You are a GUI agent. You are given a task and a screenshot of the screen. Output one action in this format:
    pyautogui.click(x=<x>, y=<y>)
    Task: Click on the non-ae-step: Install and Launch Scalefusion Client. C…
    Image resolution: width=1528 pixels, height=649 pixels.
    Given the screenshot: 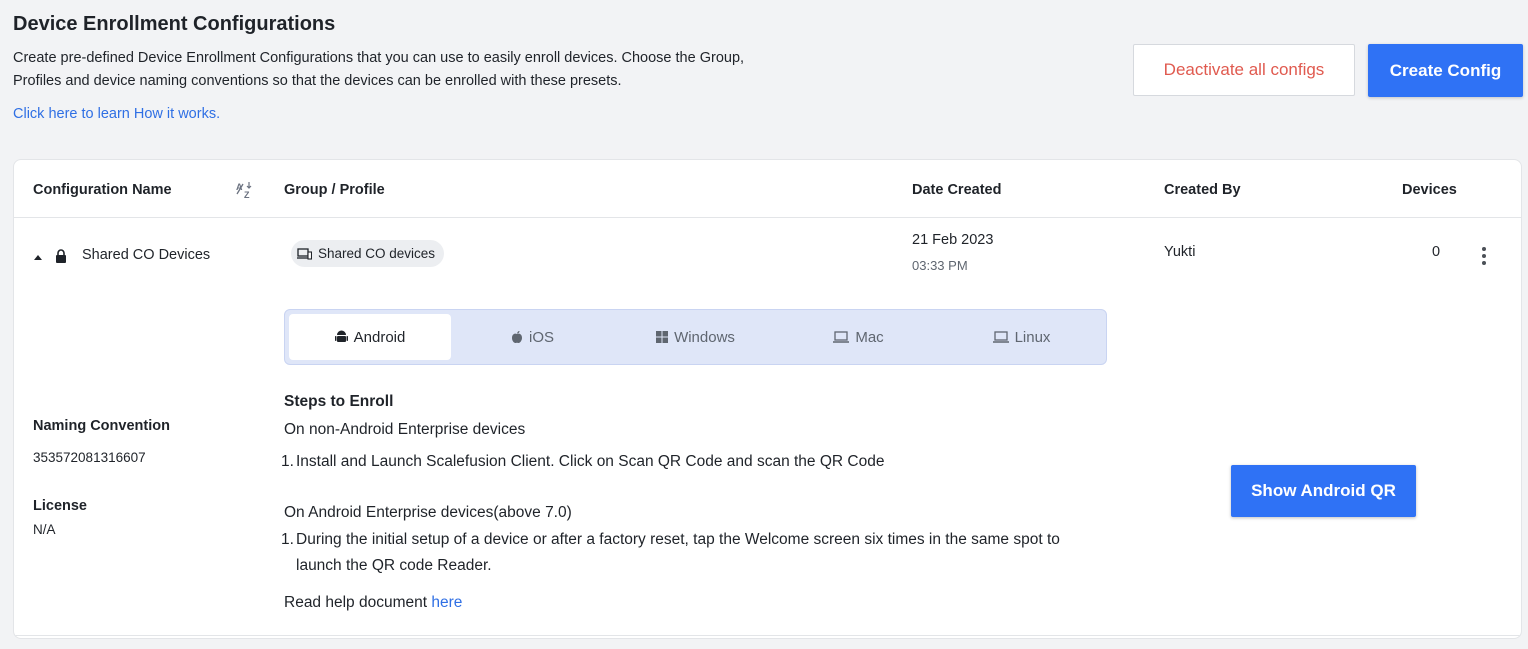 What is the action you would take?
    pyautogui.click(x=590, y=461)
    